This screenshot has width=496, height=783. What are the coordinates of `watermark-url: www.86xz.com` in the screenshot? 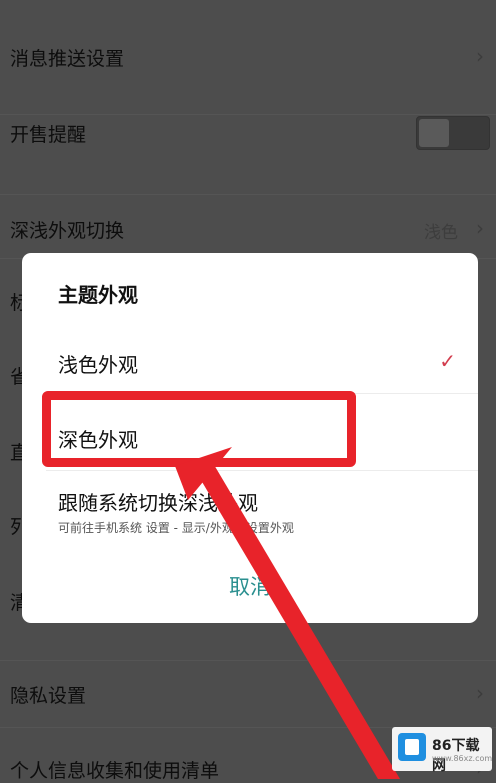 It's located at (462, 758).